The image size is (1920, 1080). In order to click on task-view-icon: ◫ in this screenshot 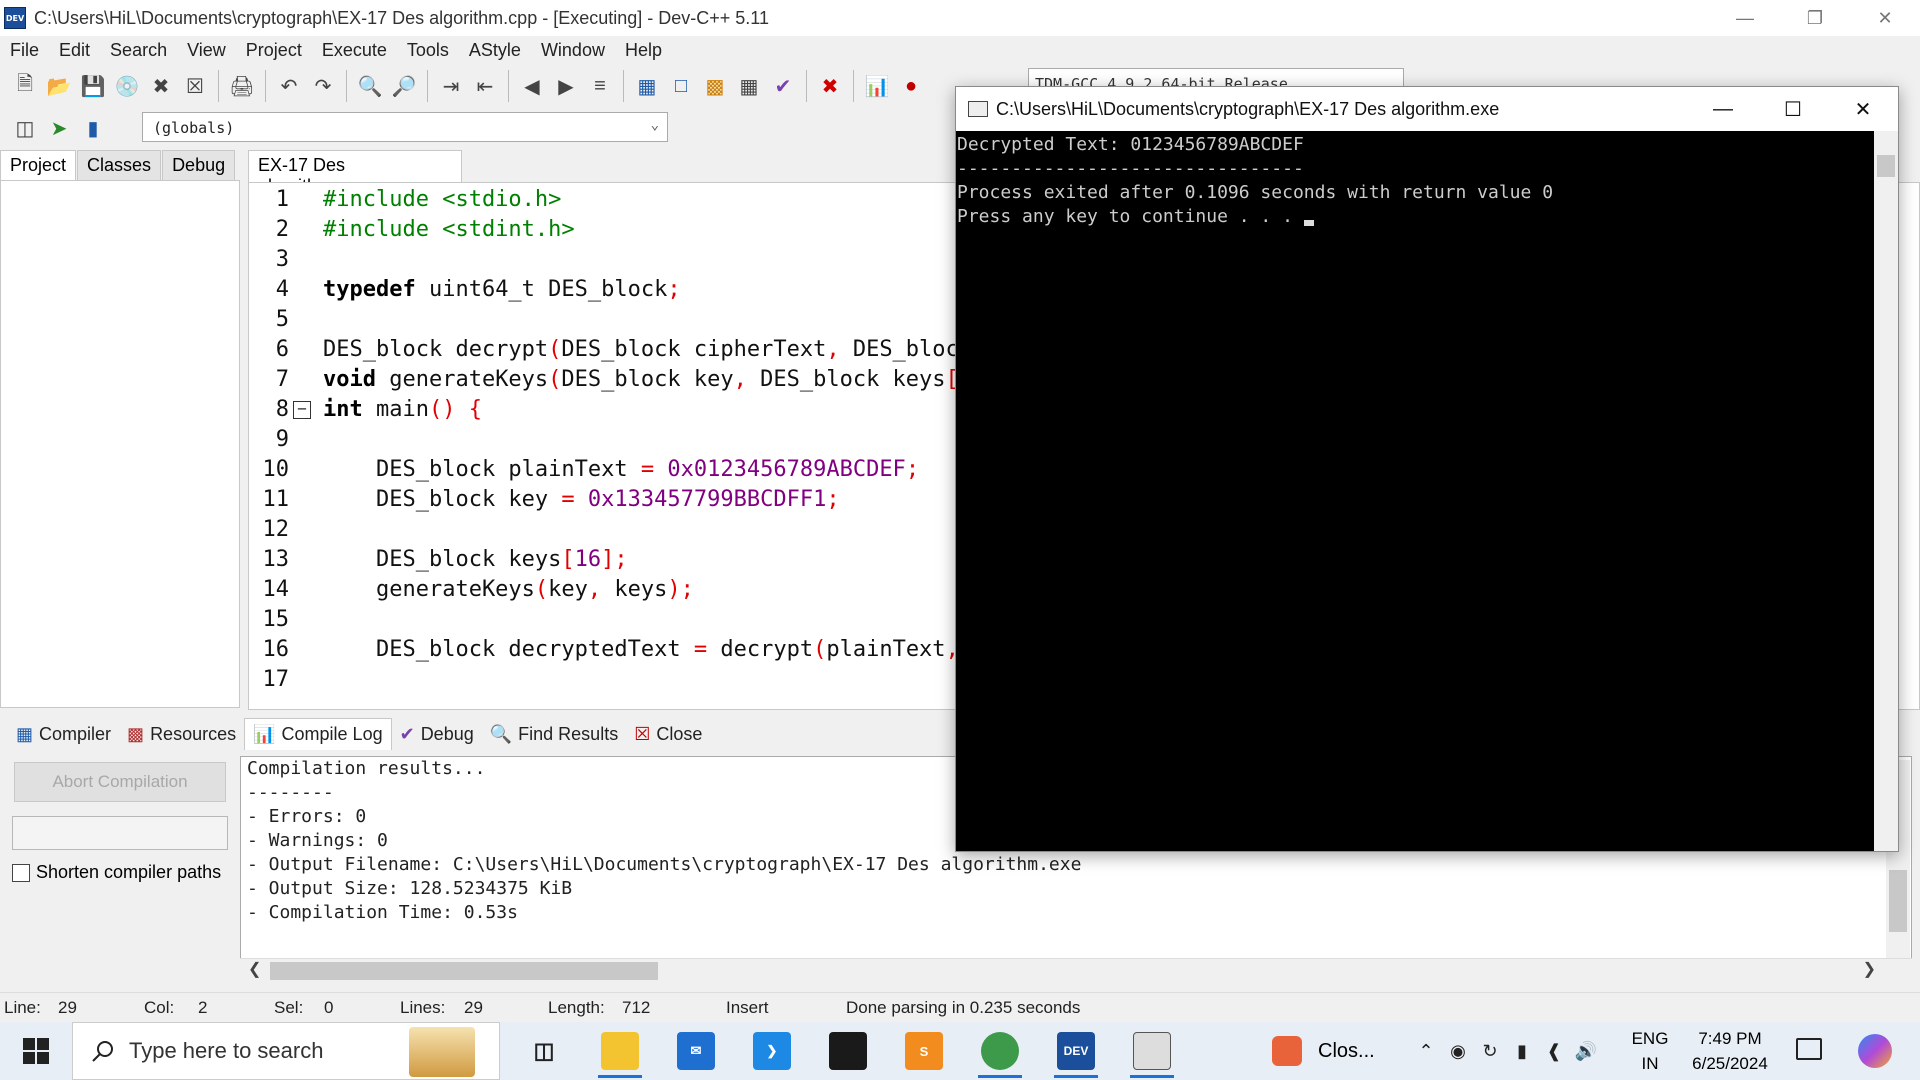, I will do `click(544, 1050)`.